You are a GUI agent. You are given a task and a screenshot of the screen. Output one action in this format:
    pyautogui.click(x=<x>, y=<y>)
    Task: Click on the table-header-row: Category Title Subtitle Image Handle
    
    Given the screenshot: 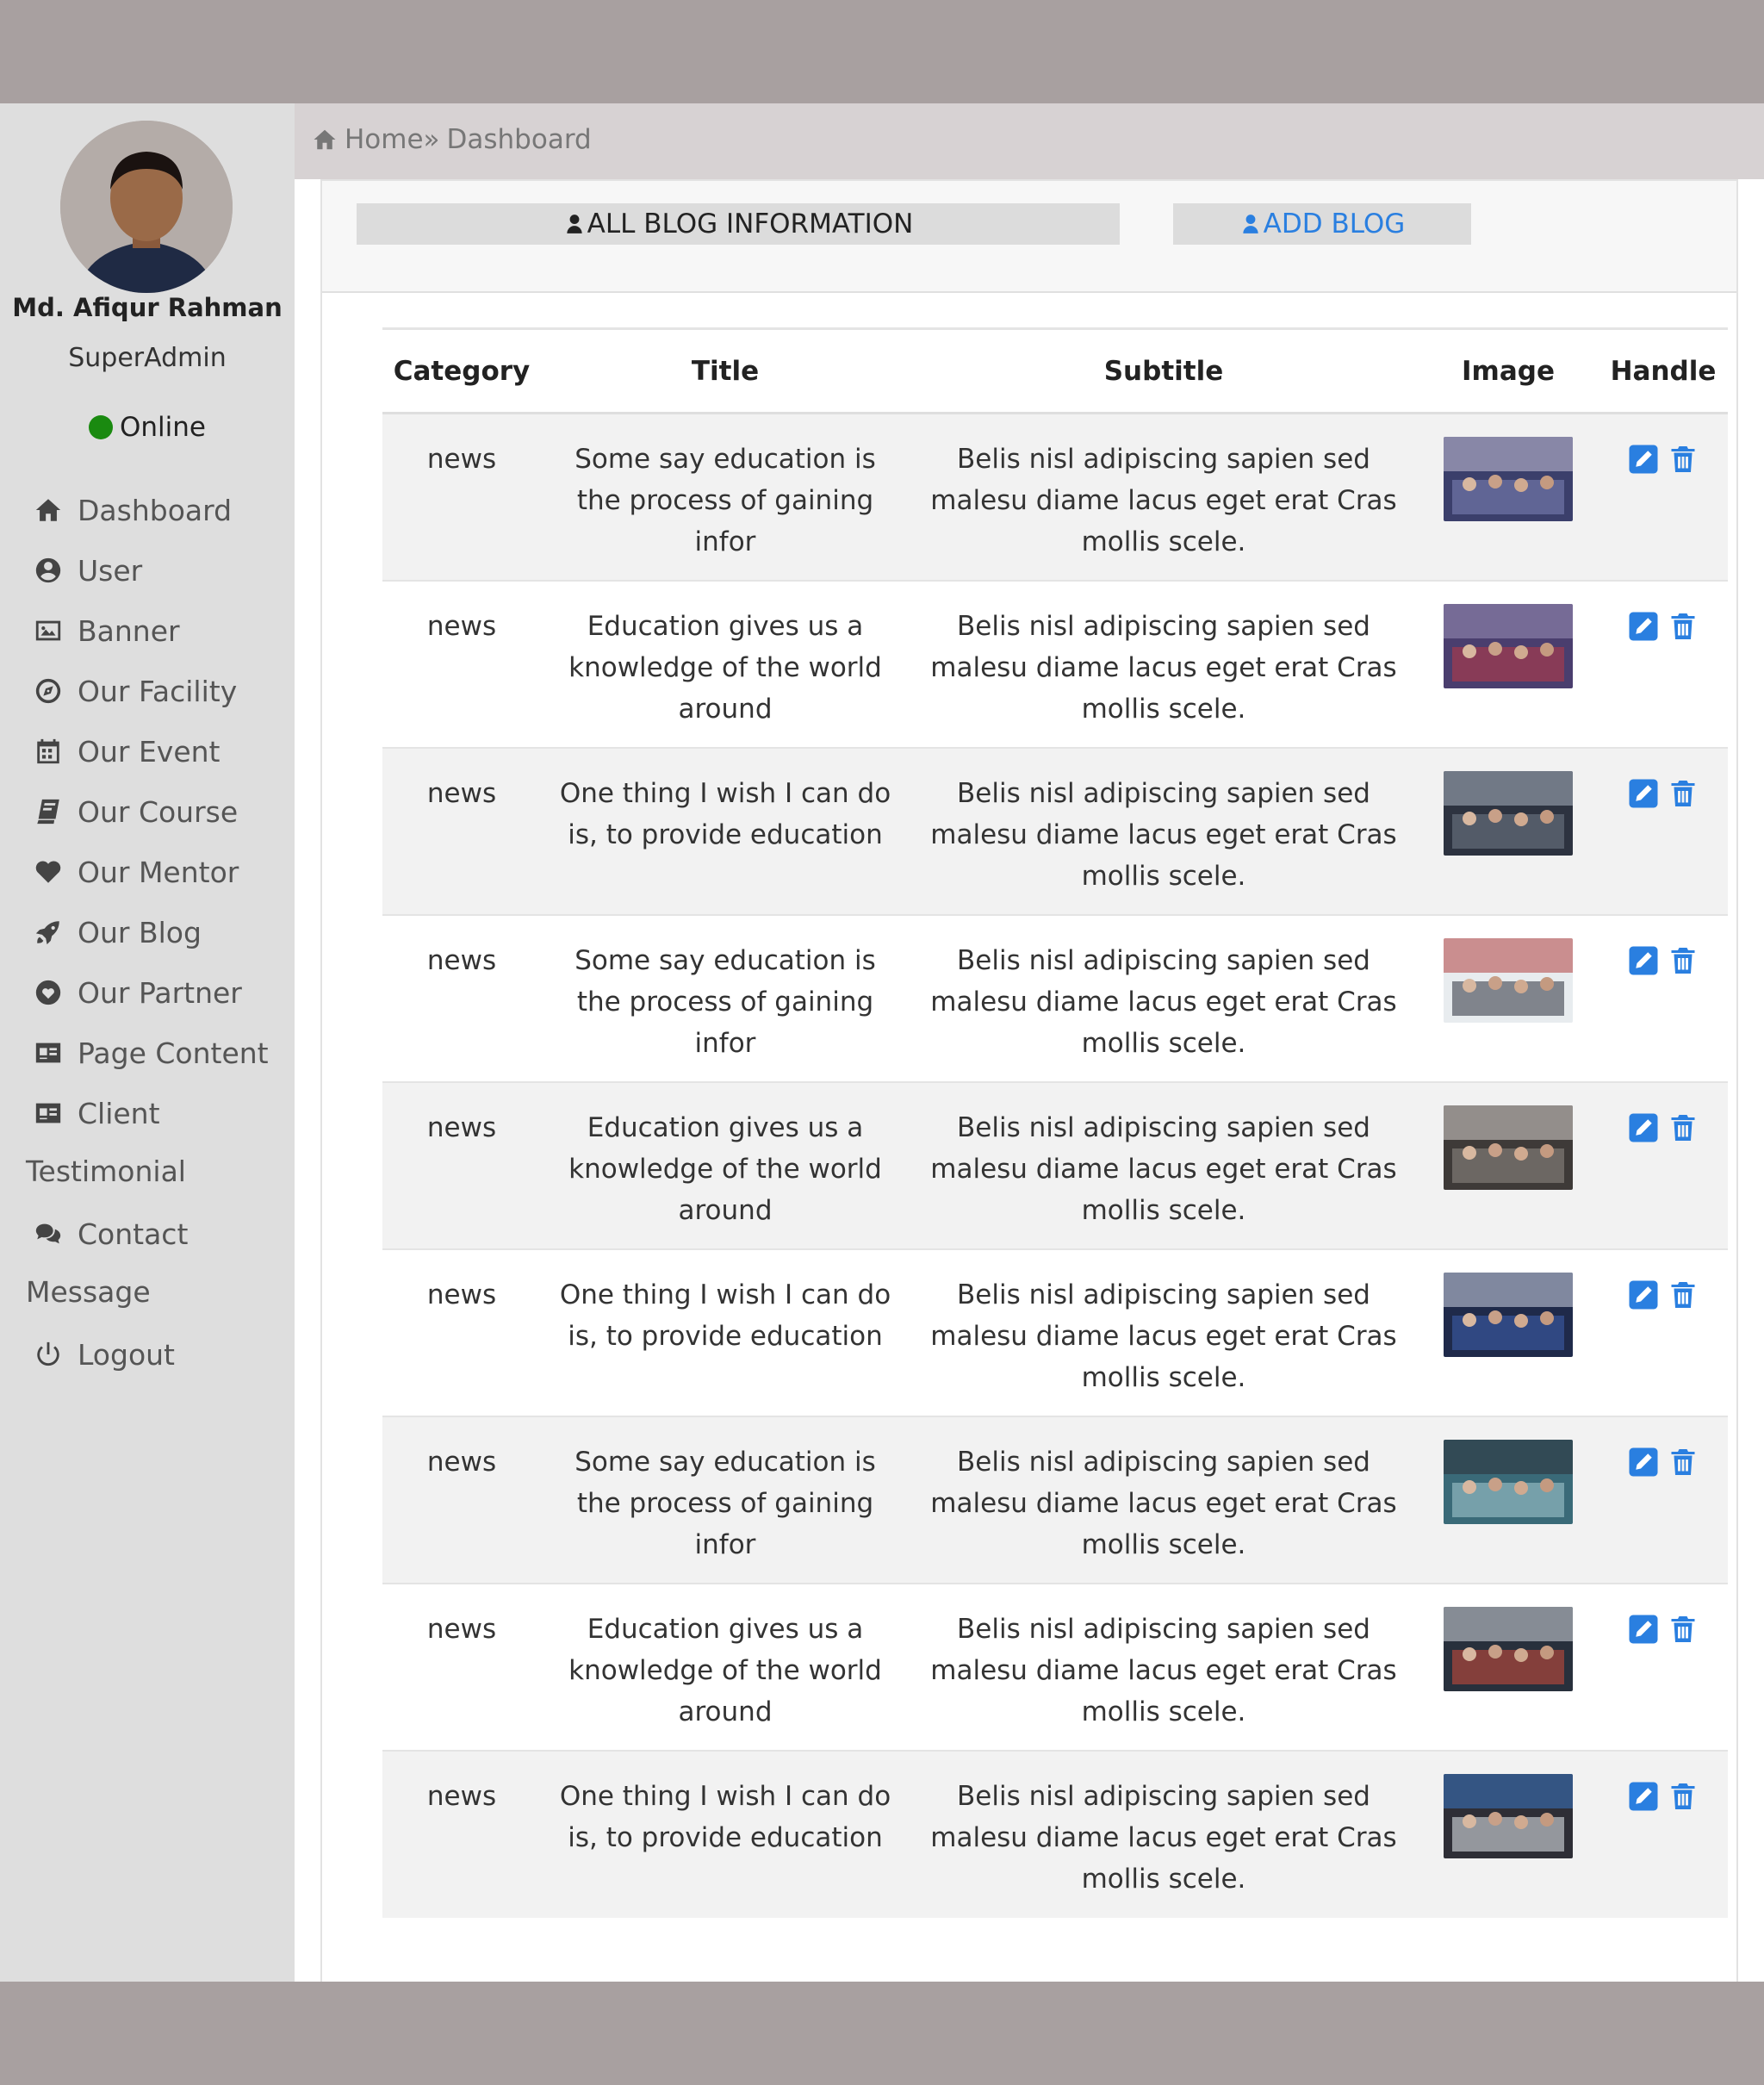 What is the action you would take?
    pyautogui.click(x=1055, y=371)
    